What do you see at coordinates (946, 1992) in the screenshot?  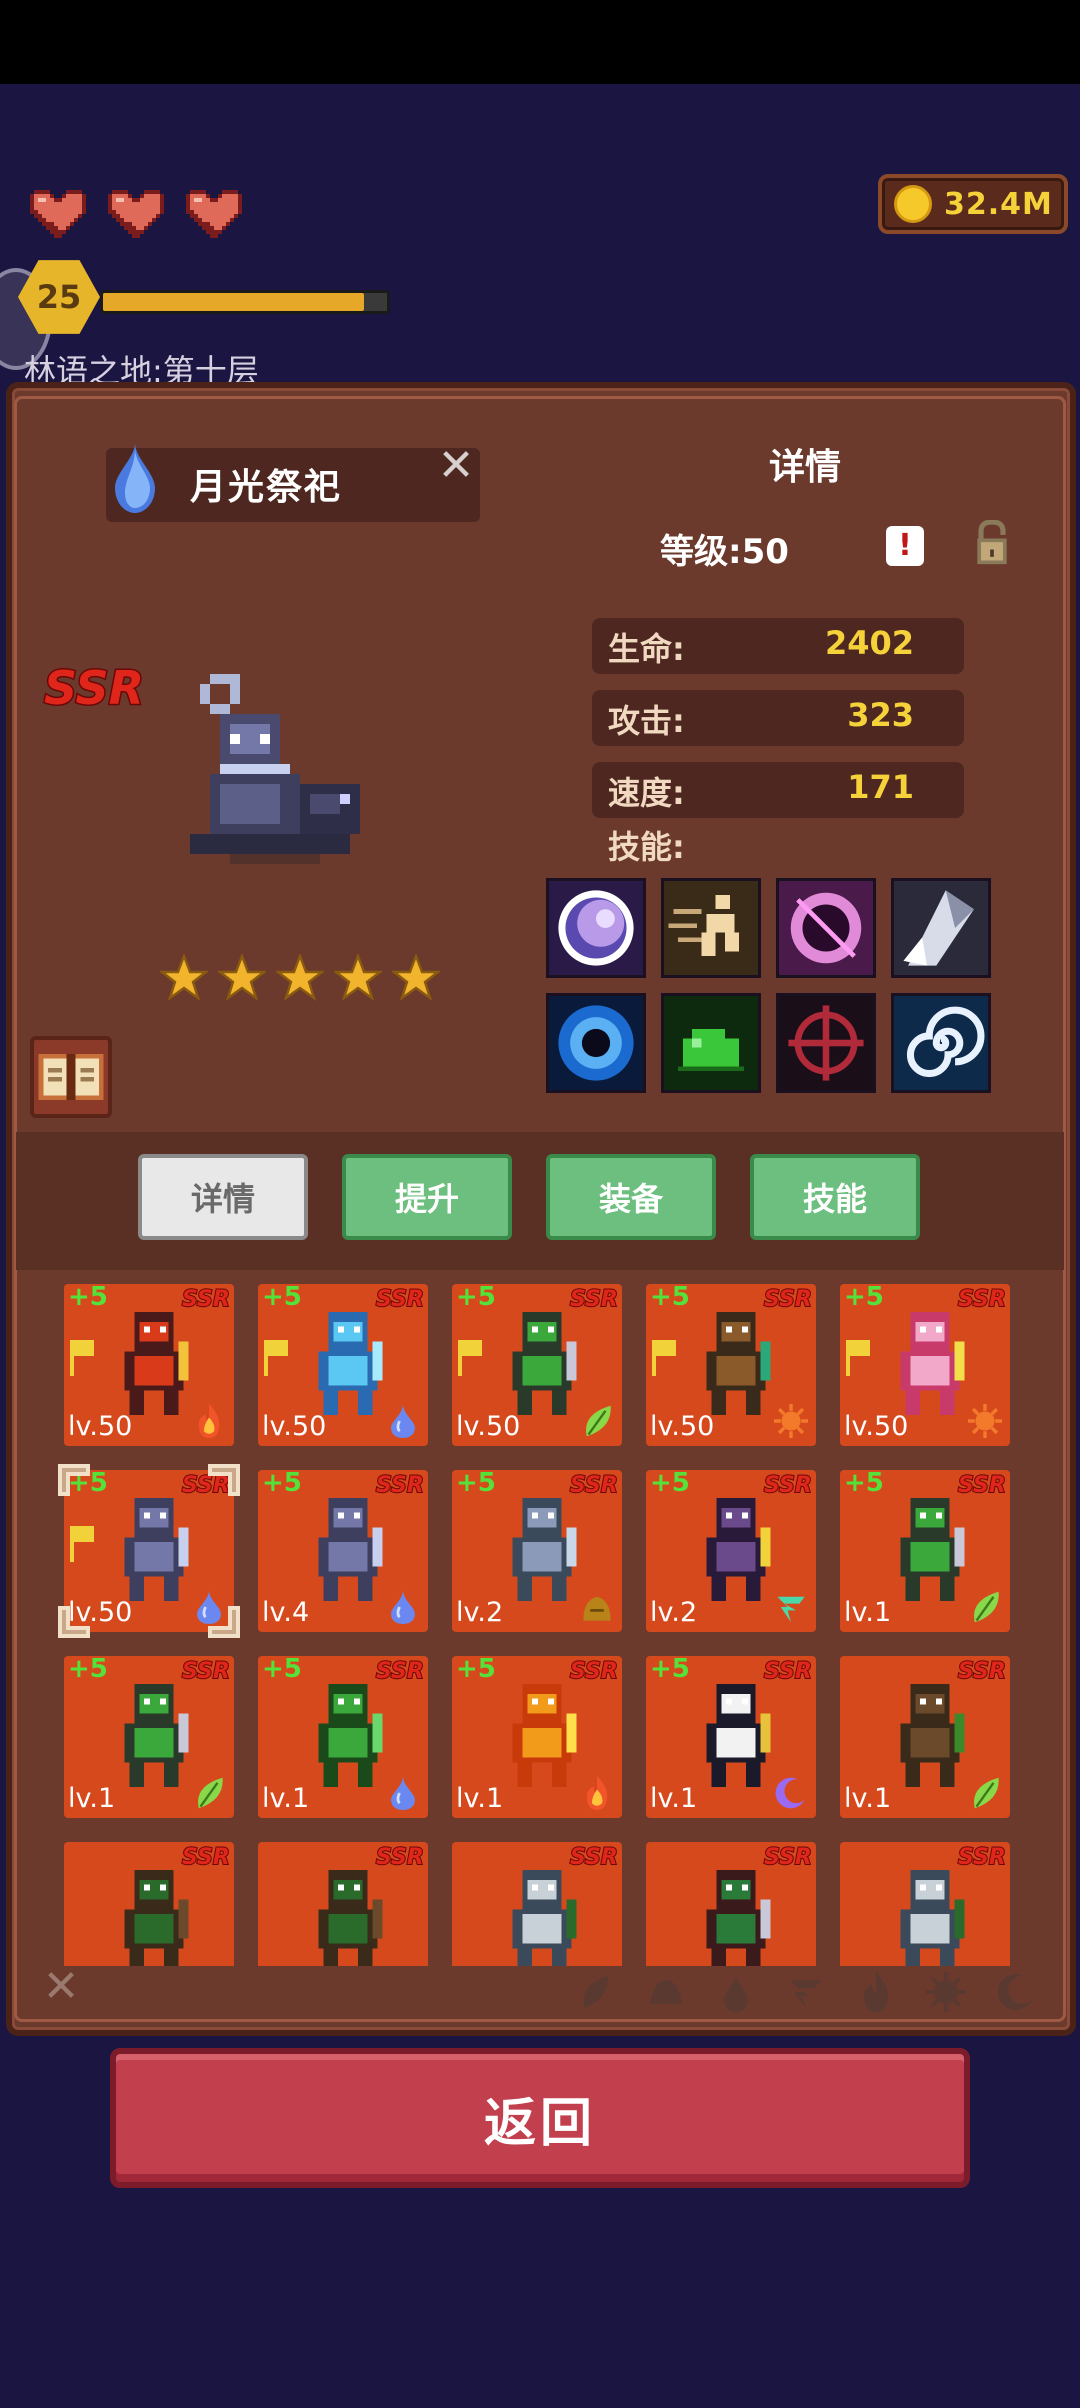 I see `sun-filter-icon` at bounding box center [946, 1992].